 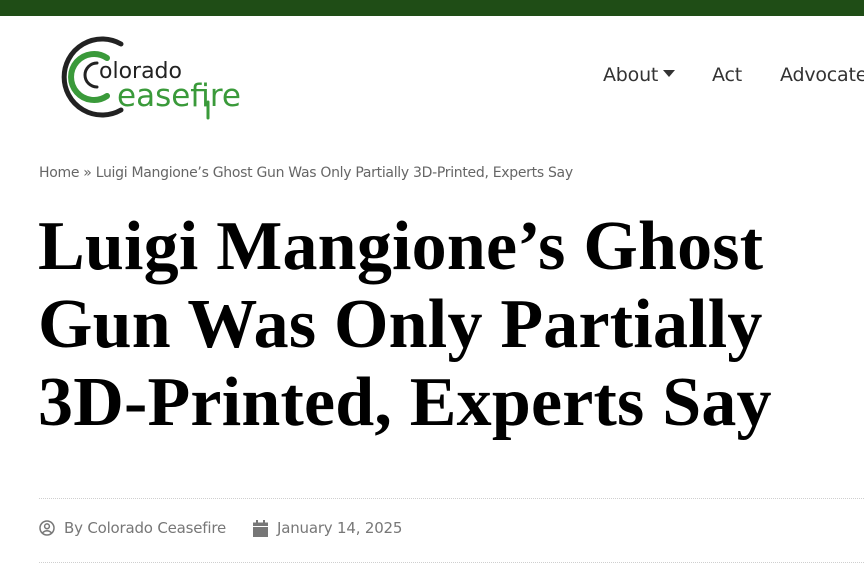 I want to click on article-meta: By Colorado Ceasefire January 14, 2025, so click(x=432, y=530).